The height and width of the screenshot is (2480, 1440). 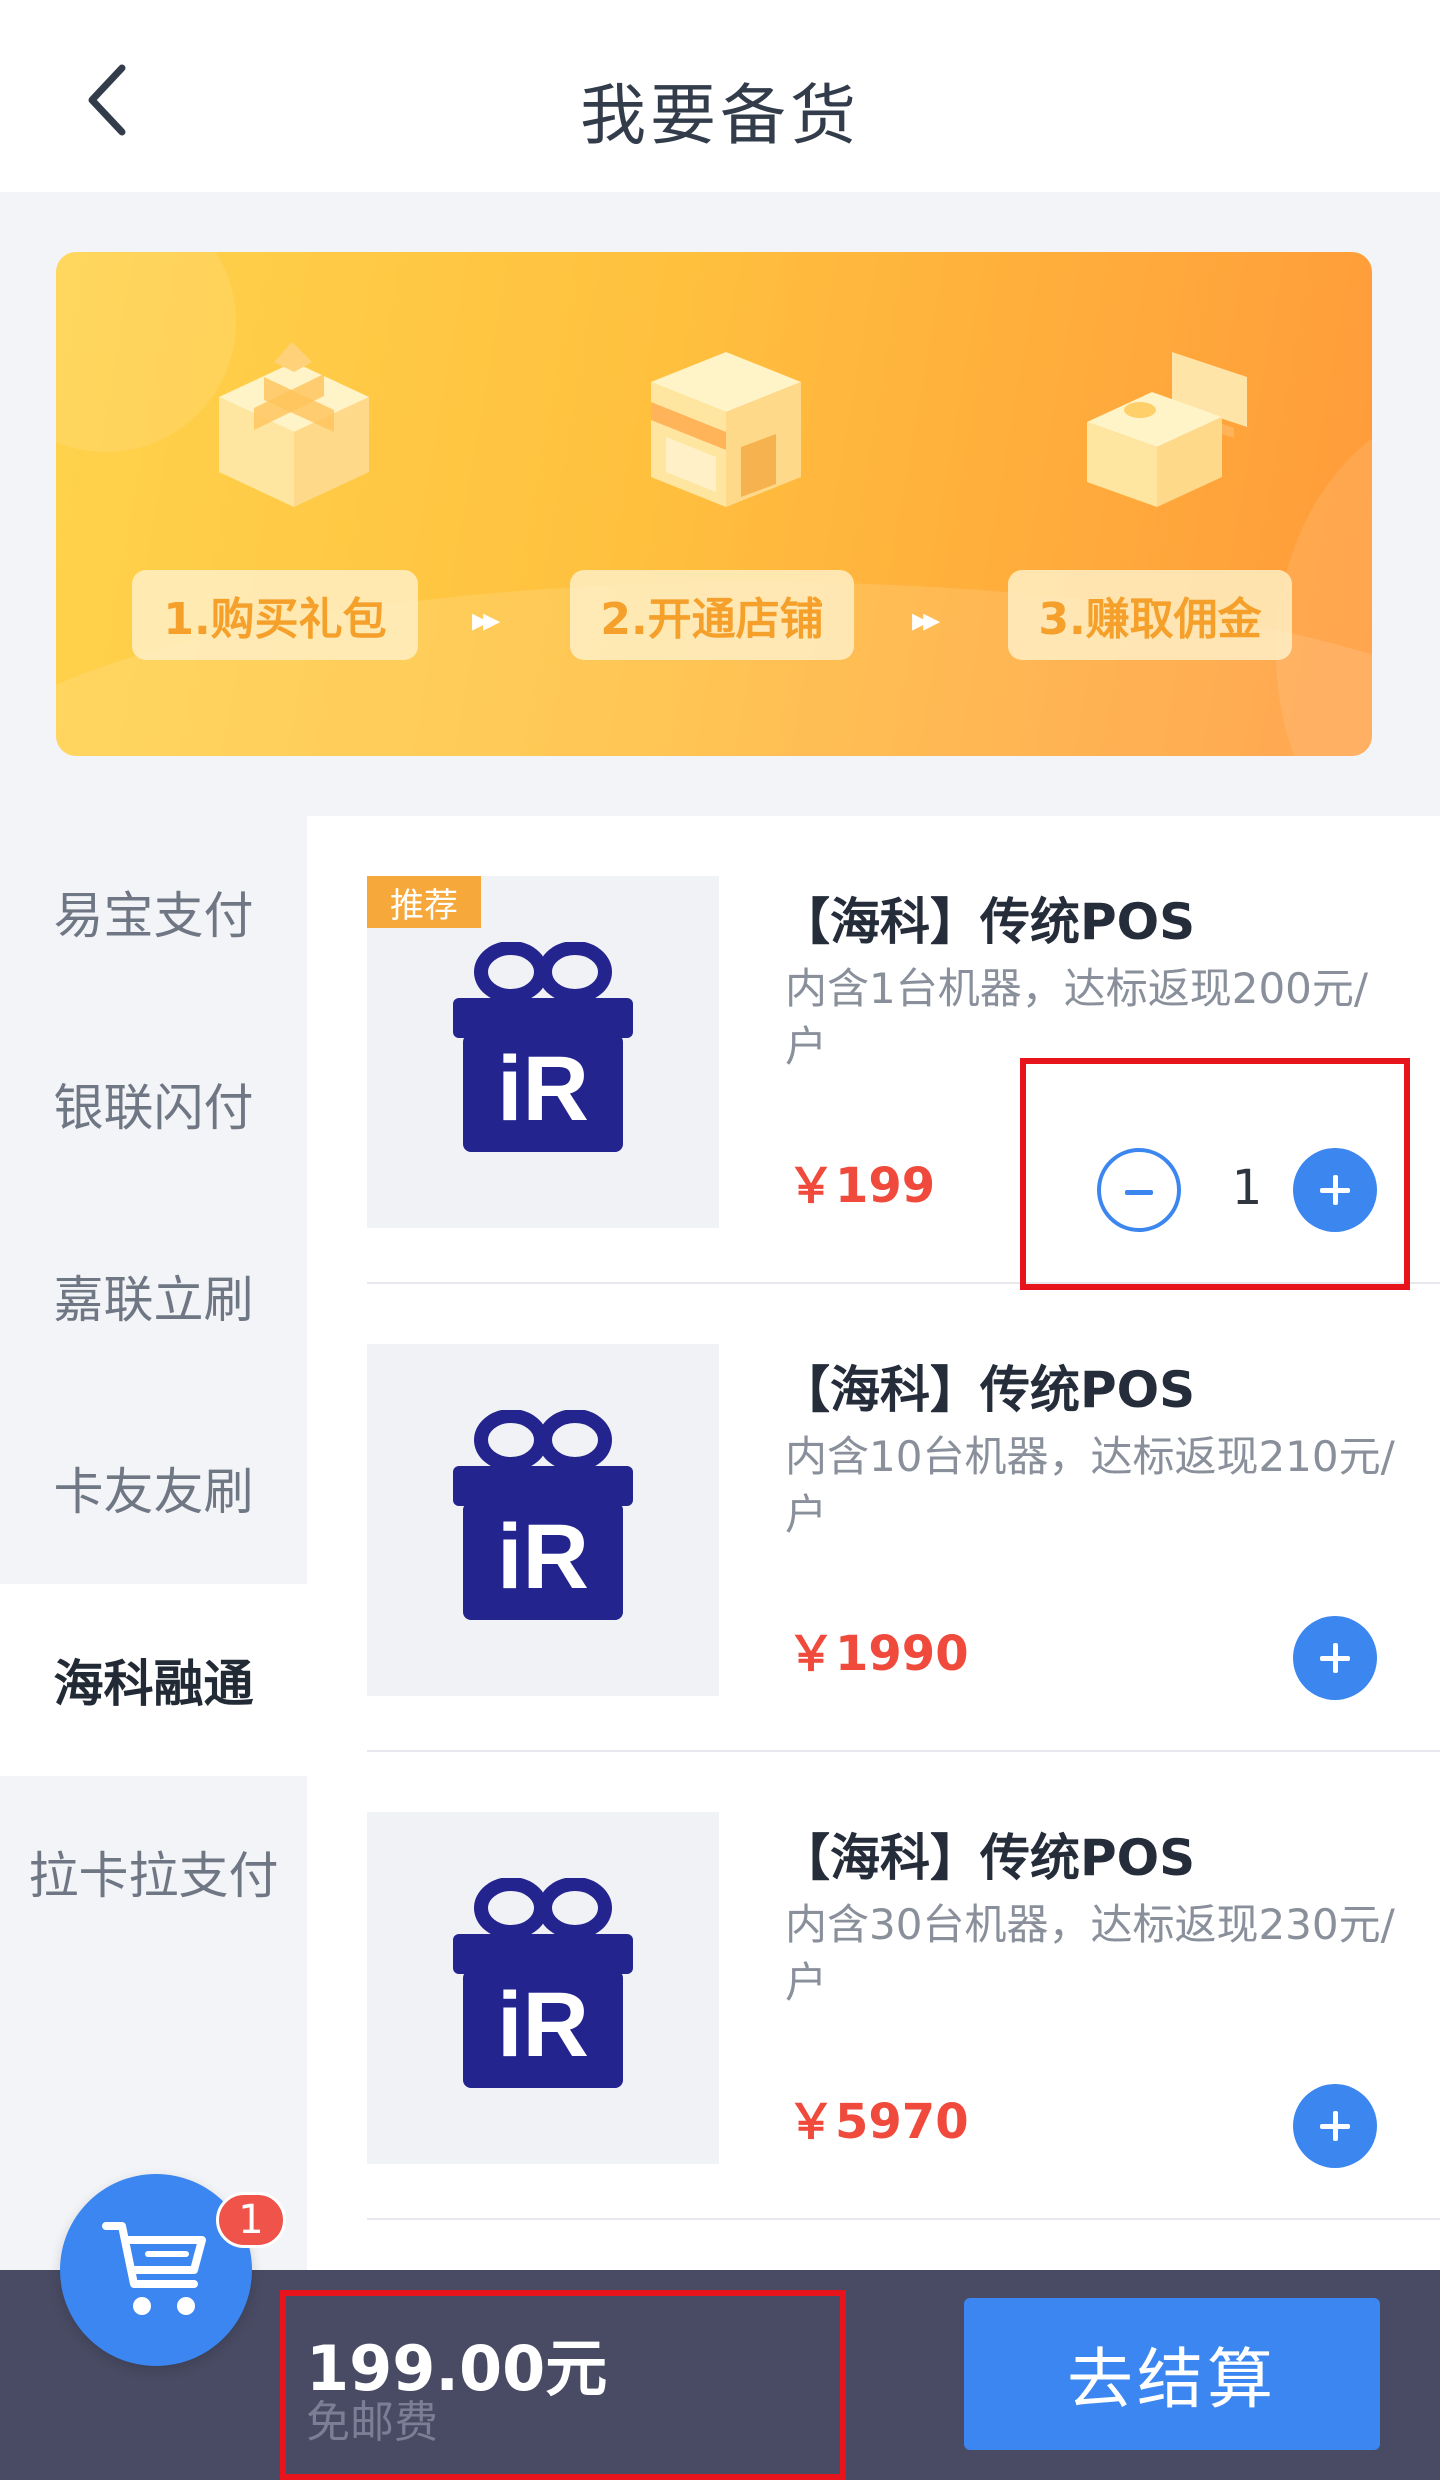 I want to click on sidebar-item-jialian: 嘉联立刷, so click(x=153, y=1296).